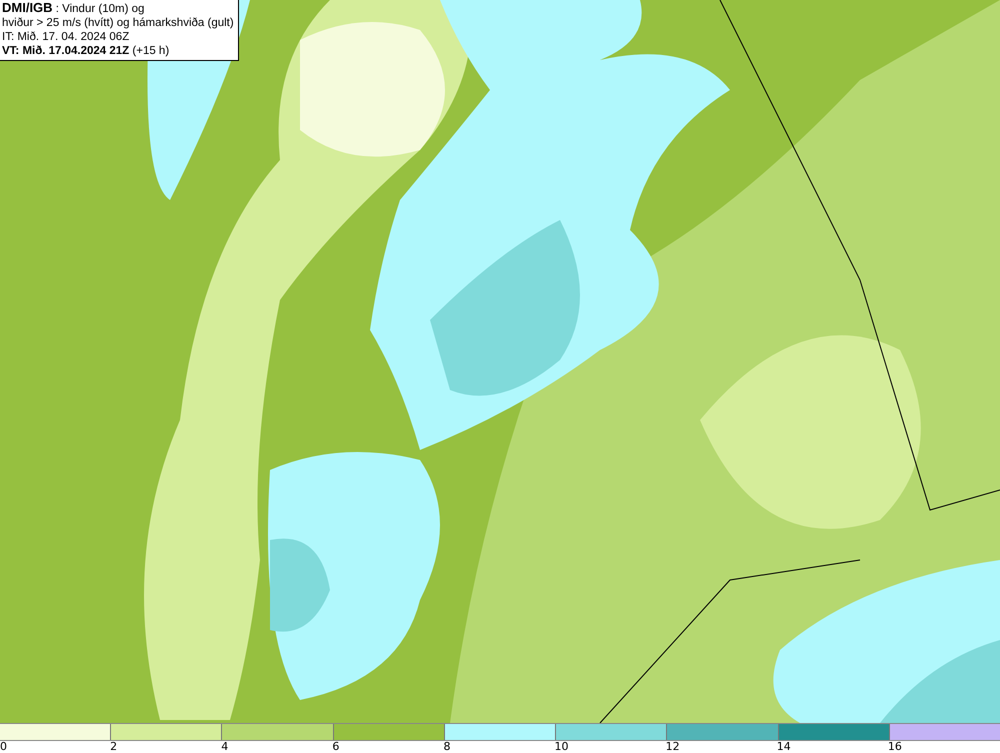 The image size is (1000, 753). I want to click on legend-tick-label: 10, so click(561, 746).